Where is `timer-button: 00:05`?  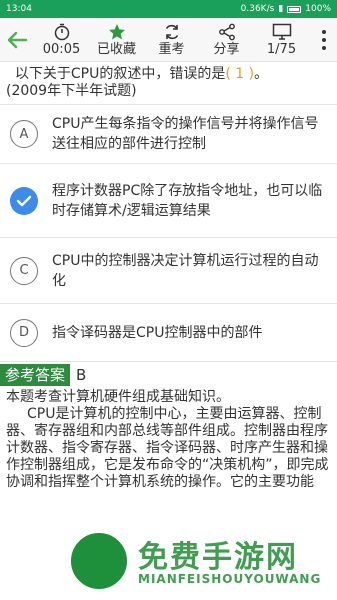
timer-button: 00:05 is located at coordinates (61, 40).